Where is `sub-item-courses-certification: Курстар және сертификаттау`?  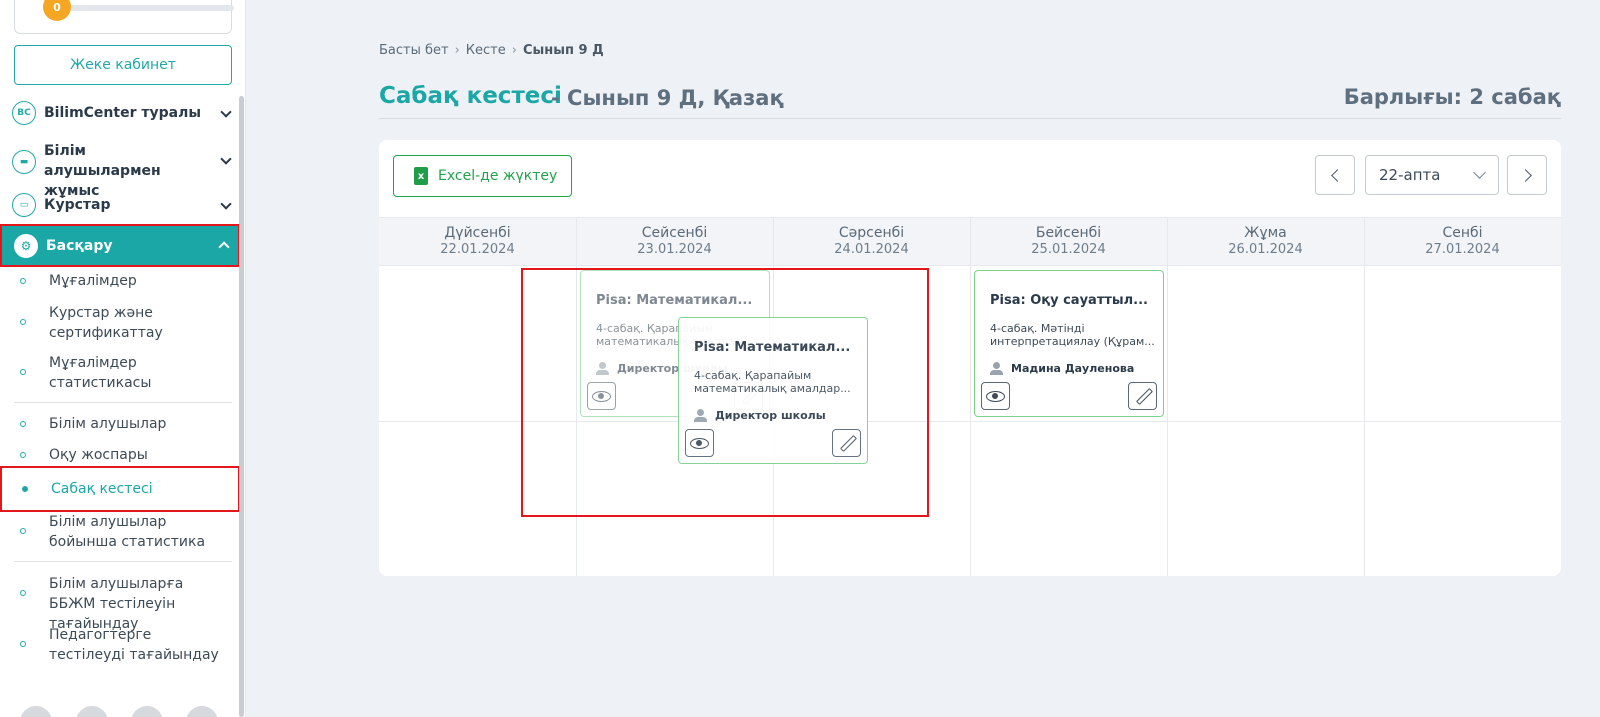
sub-item-courses-certification: Курстар және сертификаттау is located at coordinates (120, 323).